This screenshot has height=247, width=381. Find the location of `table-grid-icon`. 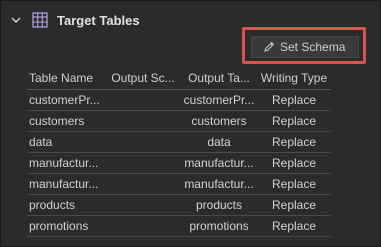

table-grid-icon is located at coordinates (40, 20).